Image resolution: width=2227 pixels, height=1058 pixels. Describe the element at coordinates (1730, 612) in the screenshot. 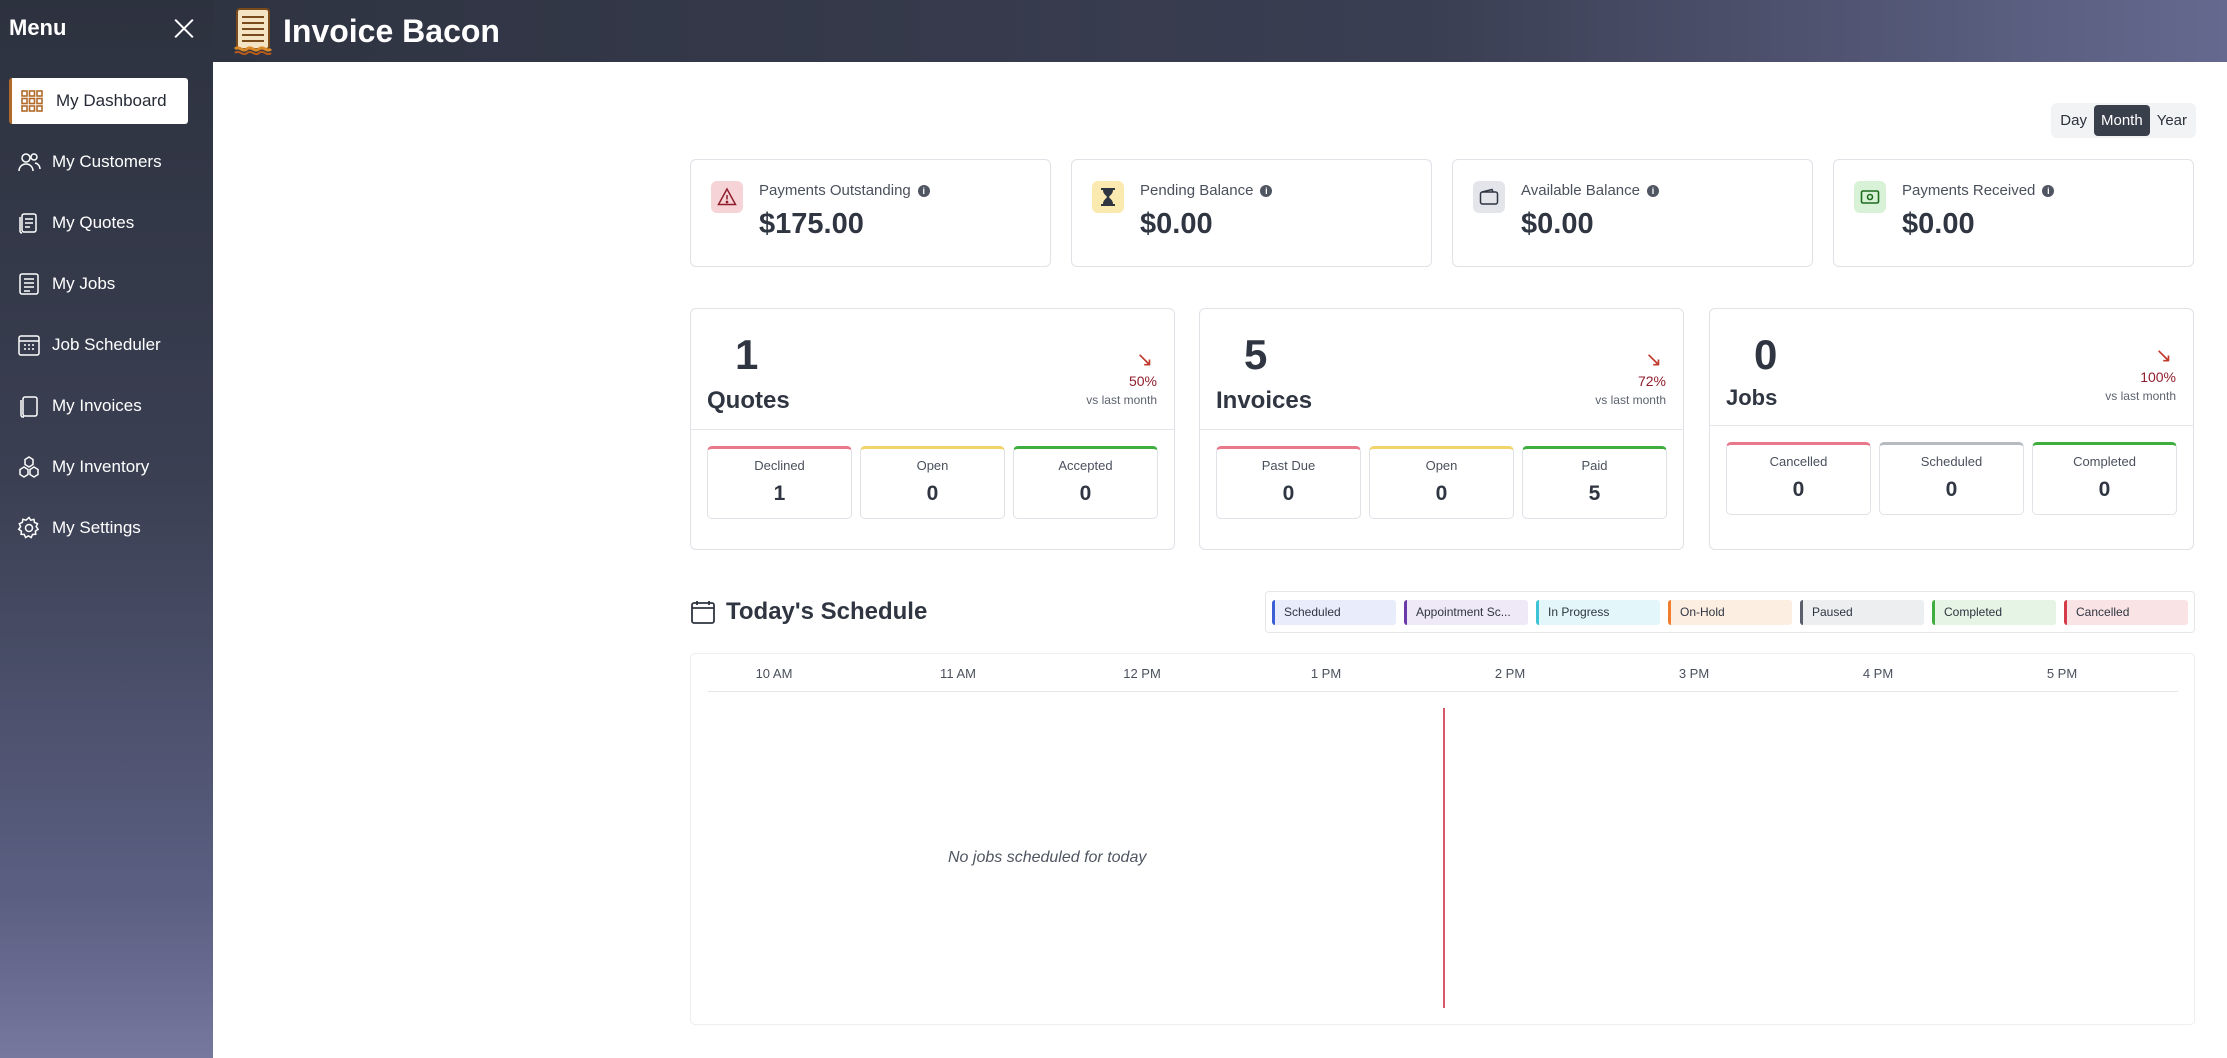

I see `legend-on-hold: On-Hold` at that location.